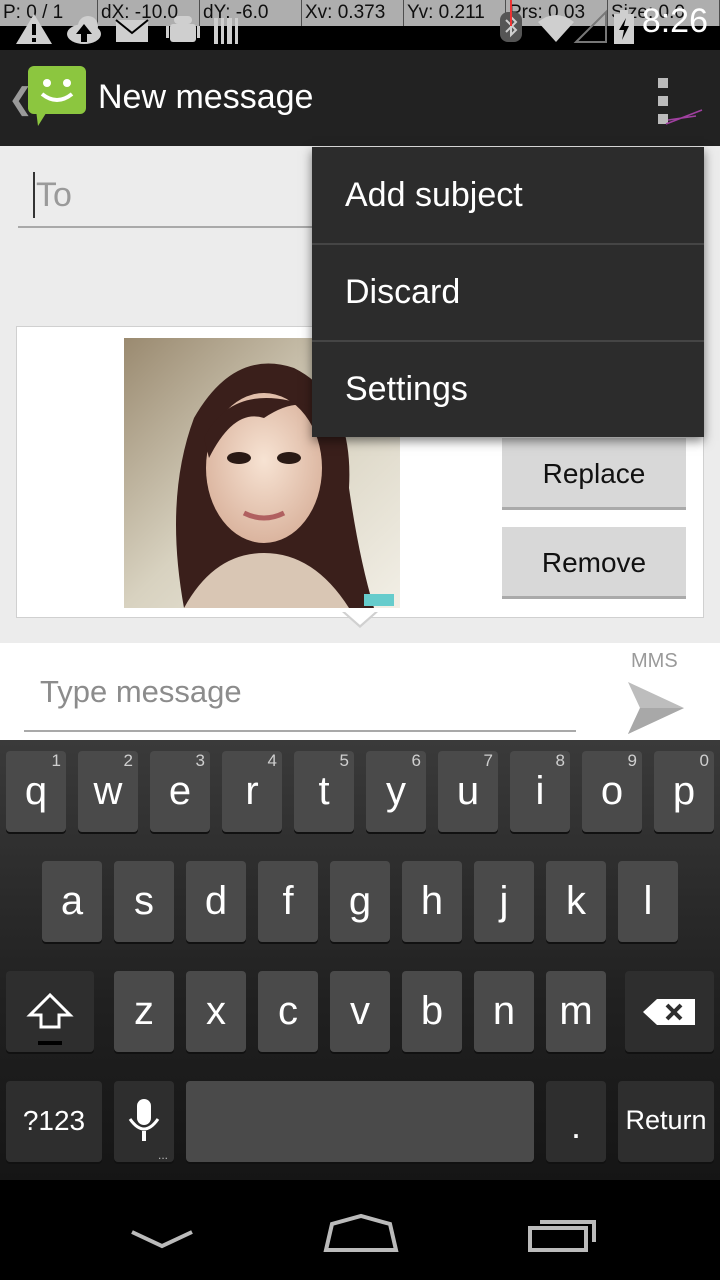 This screenshot has height=1280, width=720. I want to click on key-x: x, so click(216, 1011).